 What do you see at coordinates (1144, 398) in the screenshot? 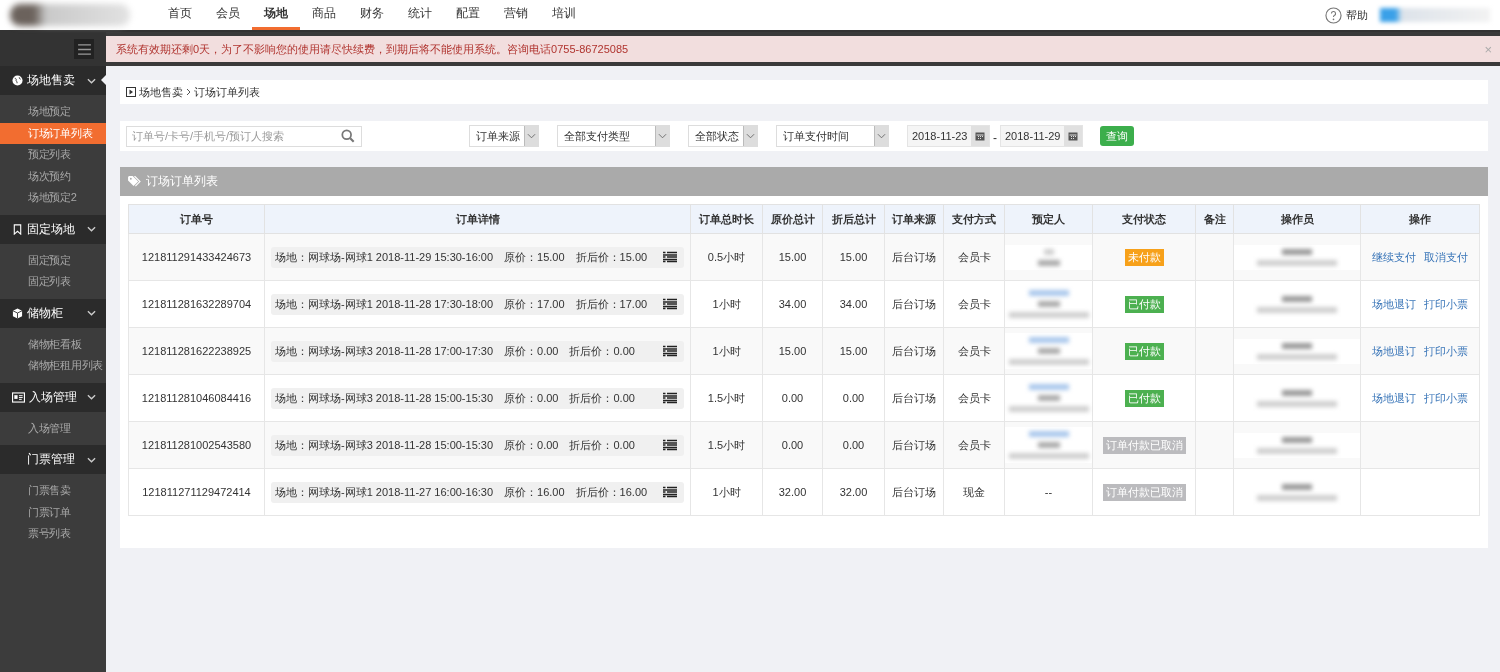
I see `status-badge: 已付款` at bounding box center [1144, 398].